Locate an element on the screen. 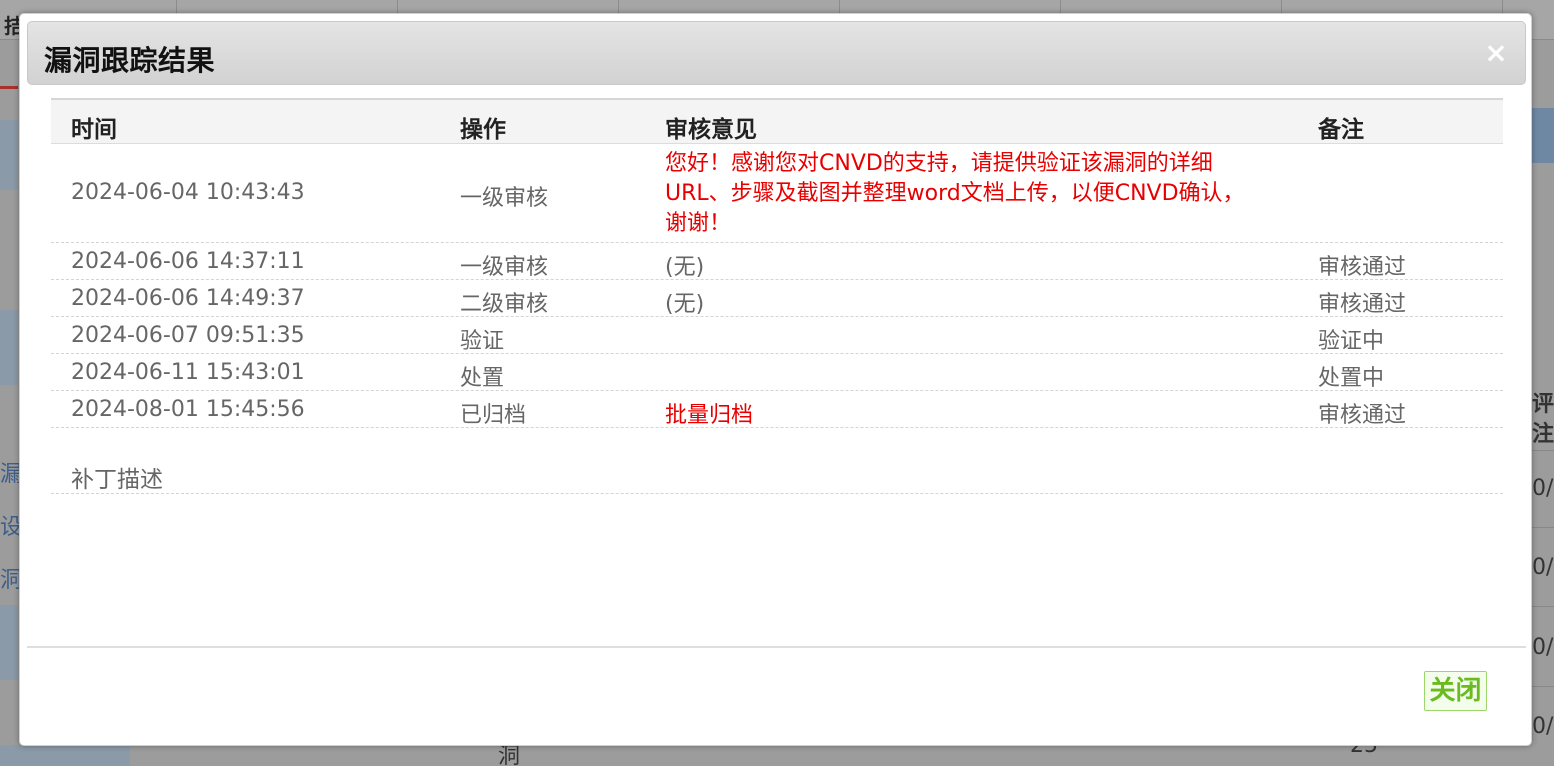 The height and width of the screenshot is (766, 1554). row-operation: 处置 is located at coordinates (482, 378).